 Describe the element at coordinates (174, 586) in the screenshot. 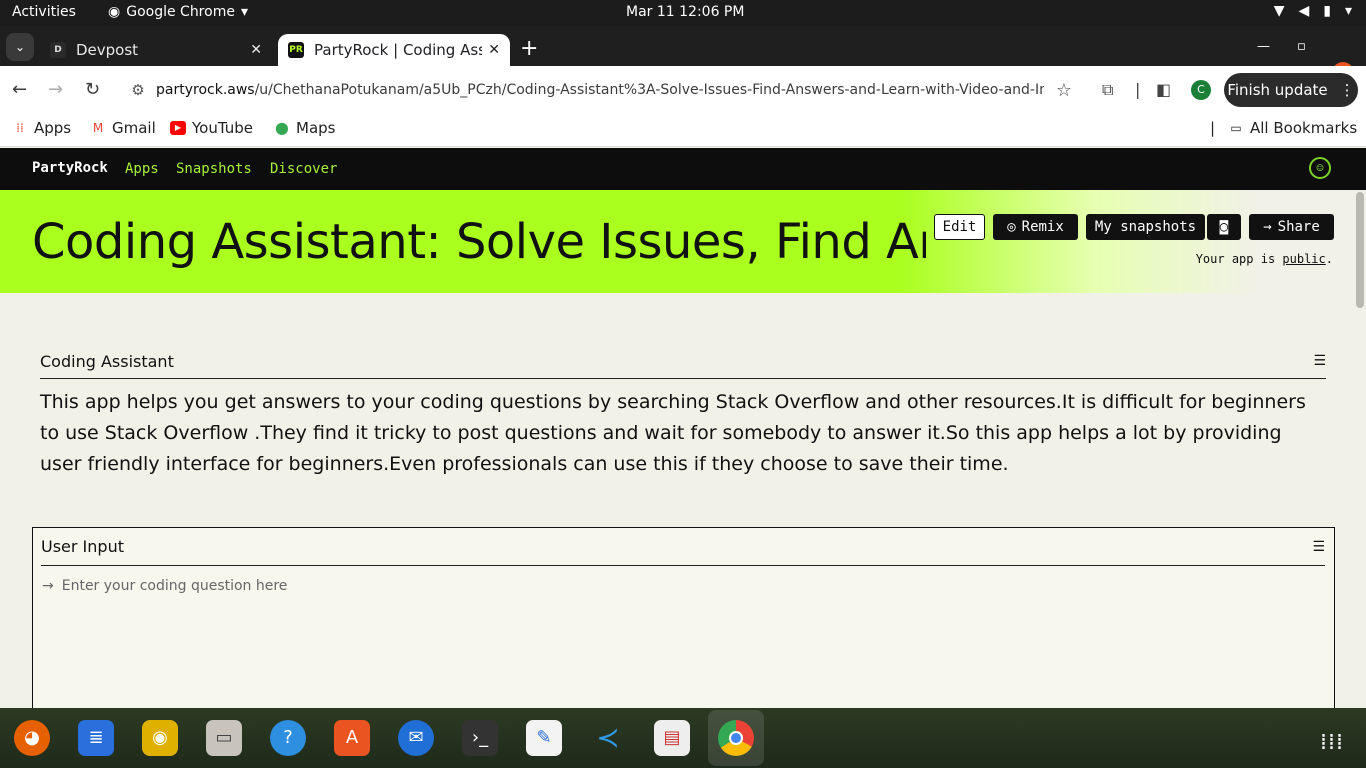

I see `input-placeholder: Enter your coding question here` at that location.